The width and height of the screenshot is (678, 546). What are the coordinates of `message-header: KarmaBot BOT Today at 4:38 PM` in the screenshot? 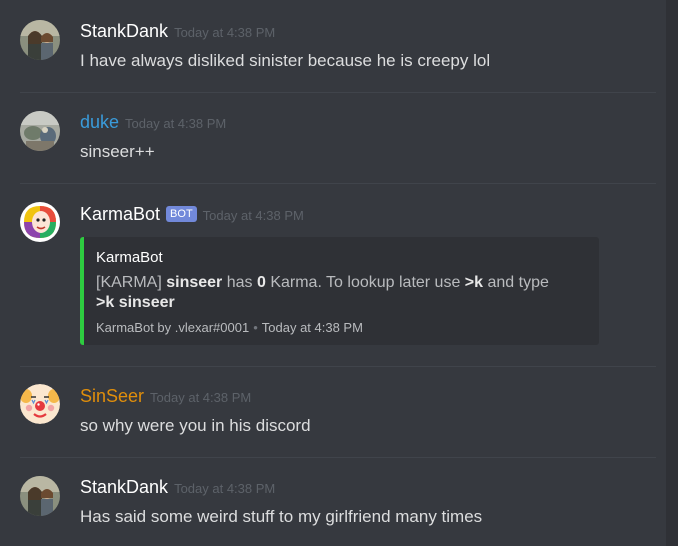 It's located at (192, 214).